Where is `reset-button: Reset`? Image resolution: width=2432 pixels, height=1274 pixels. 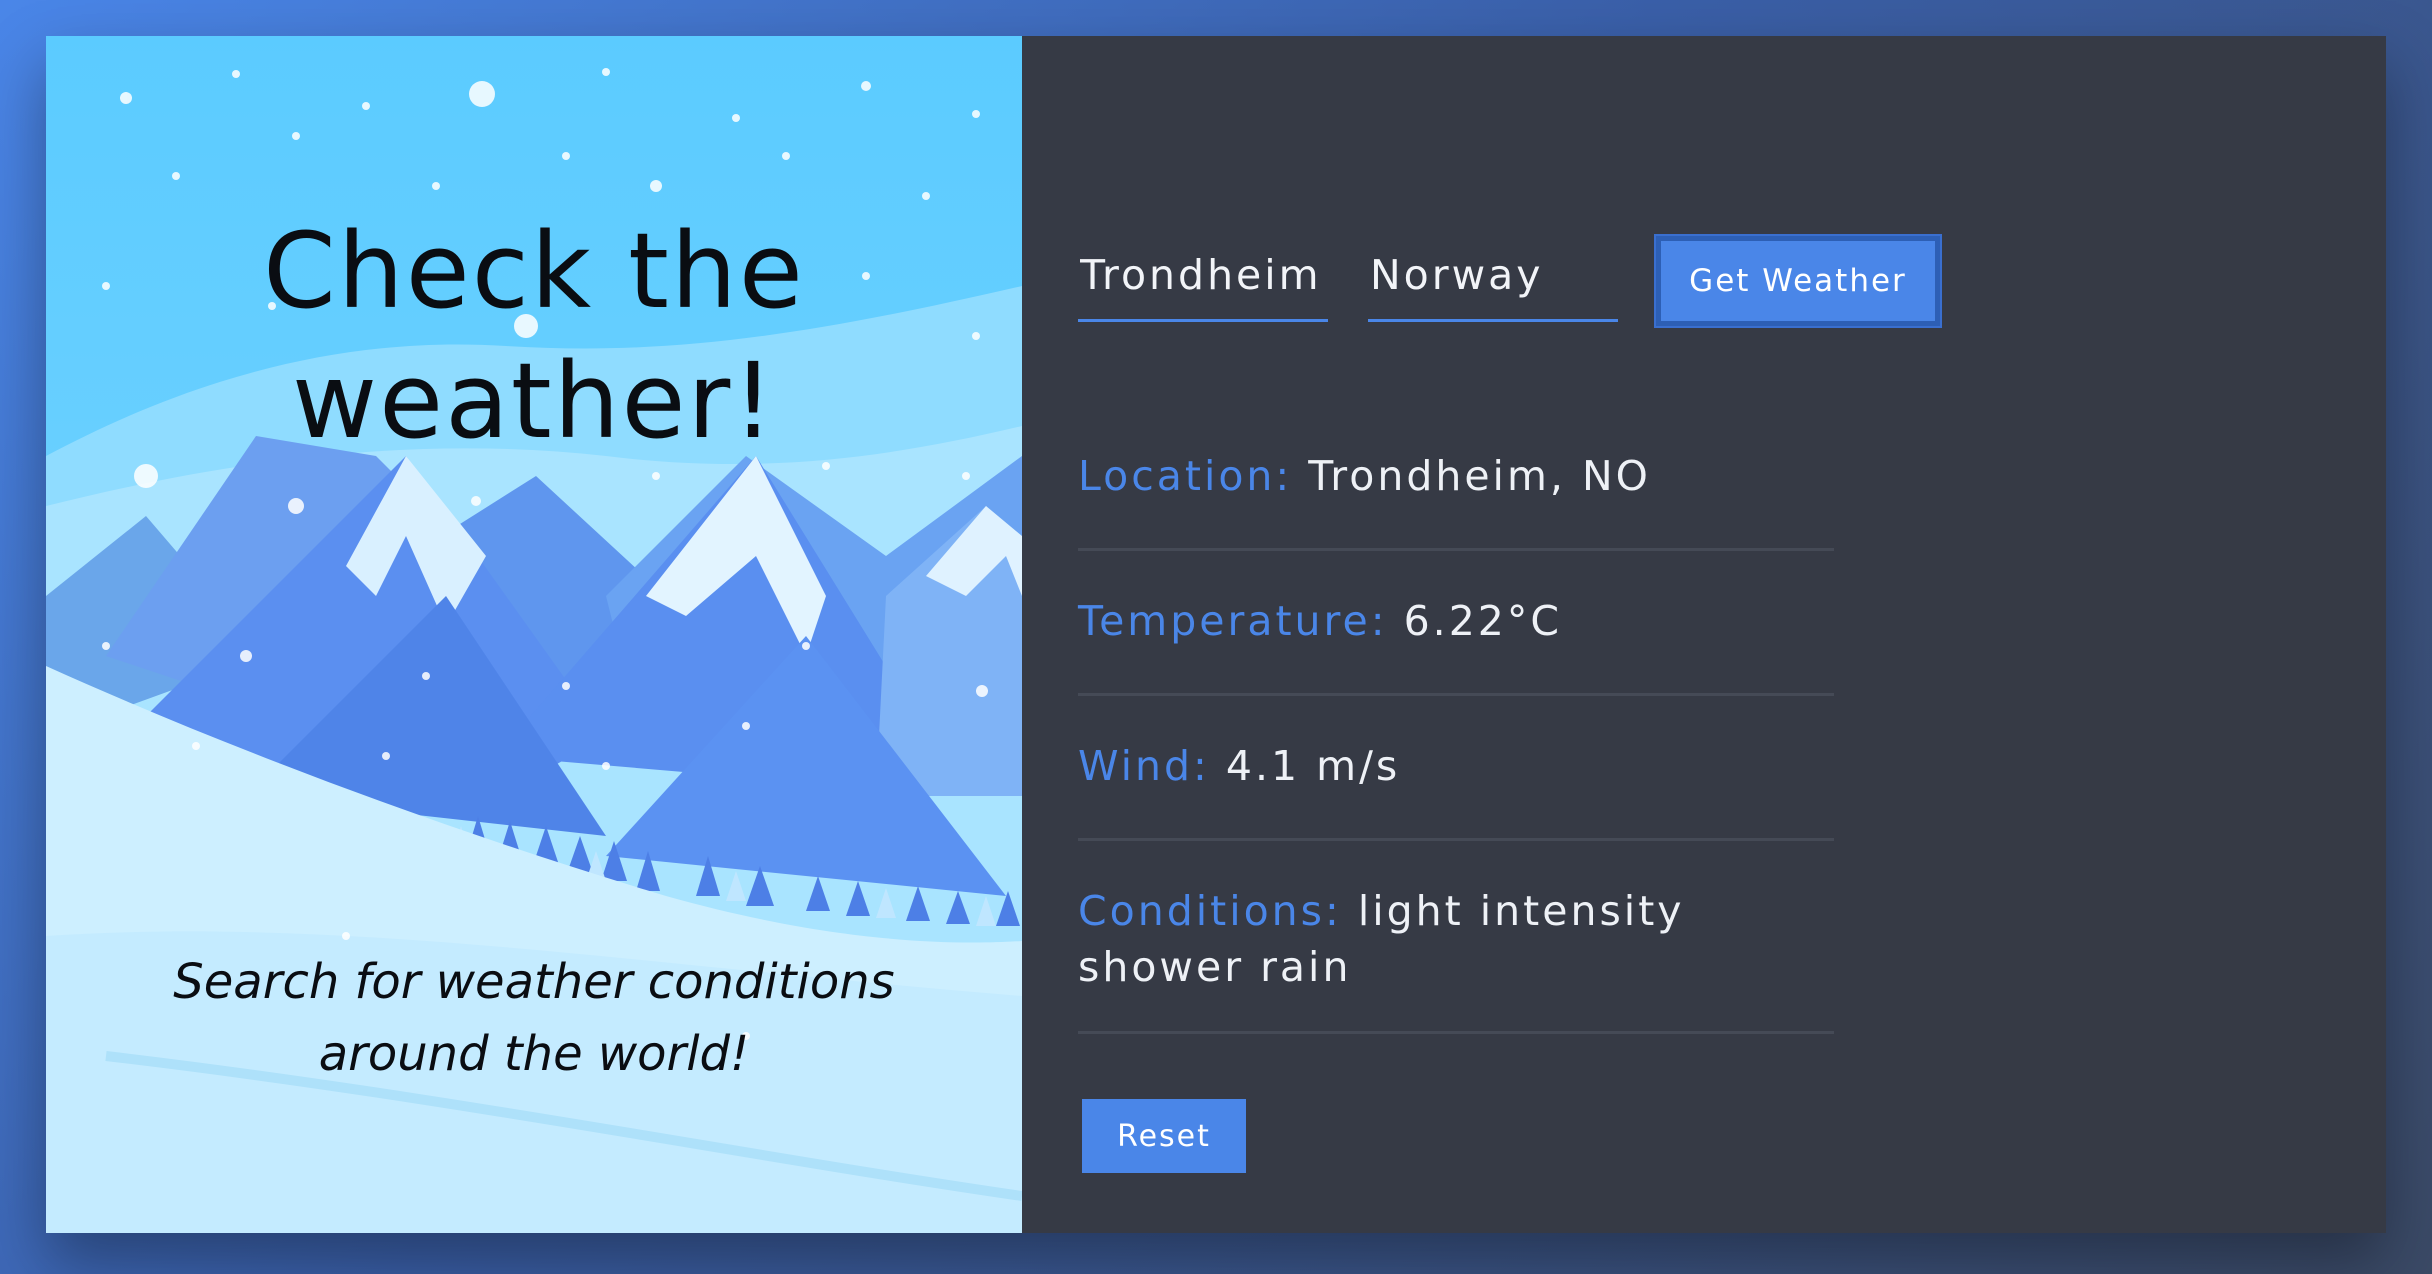
reset-button: Reset is located at coordinates (1164, 1136).